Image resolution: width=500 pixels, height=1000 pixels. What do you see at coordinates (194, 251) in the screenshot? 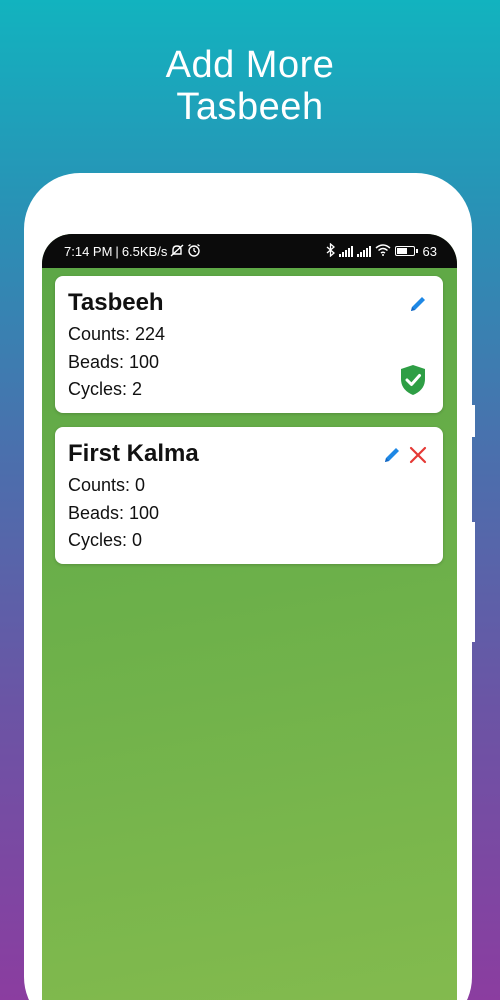
I see `alarm-clock-icon` at bounding box center [194, 251].